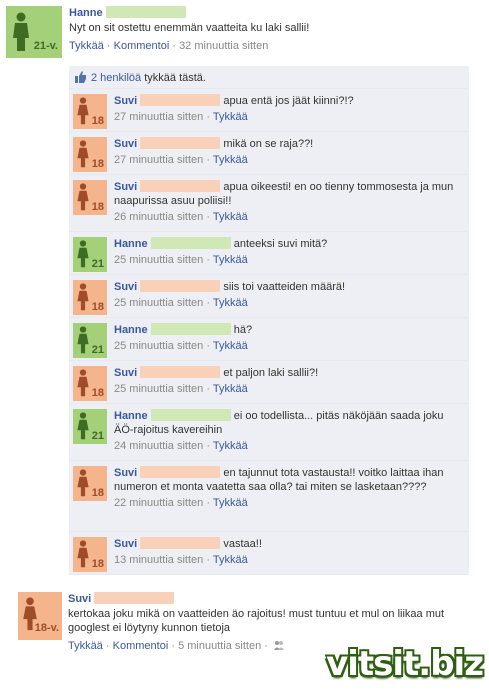 The image size is (489, 692). What do you see at coordinates (86, 13) in the screenshot?
I see `post-author: Hanne` at bounding box center [86, 13].